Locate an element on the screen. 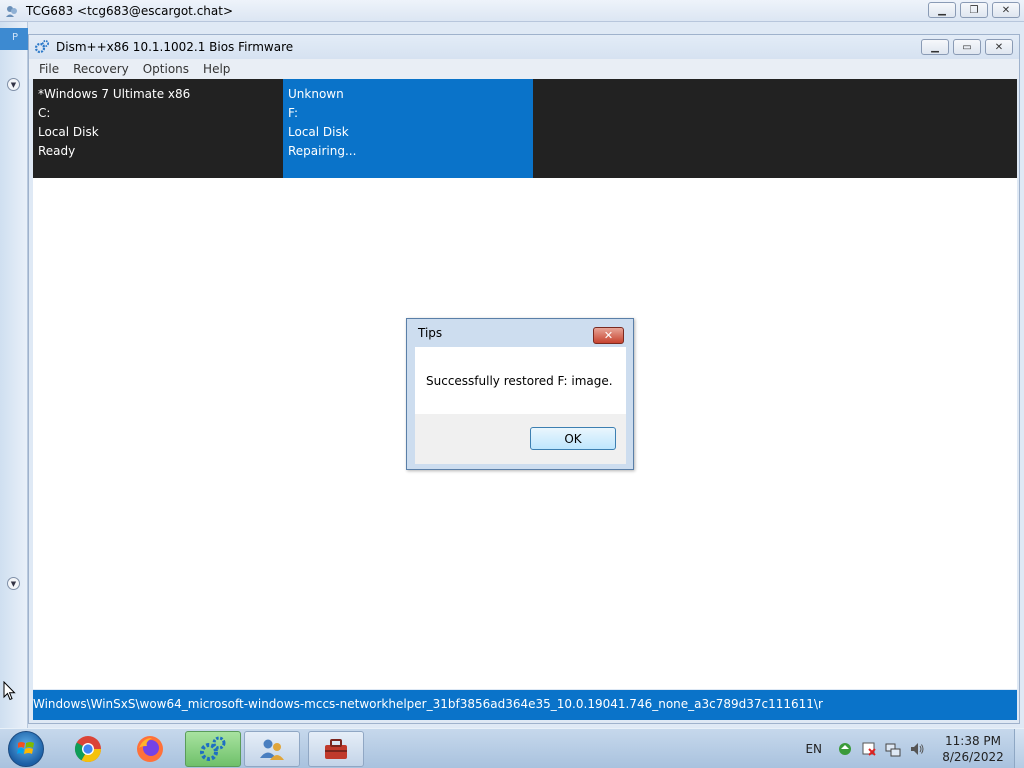 This screenshot has width=1024, height=768. windows-logo-icon is located at coordinates (25, 748).